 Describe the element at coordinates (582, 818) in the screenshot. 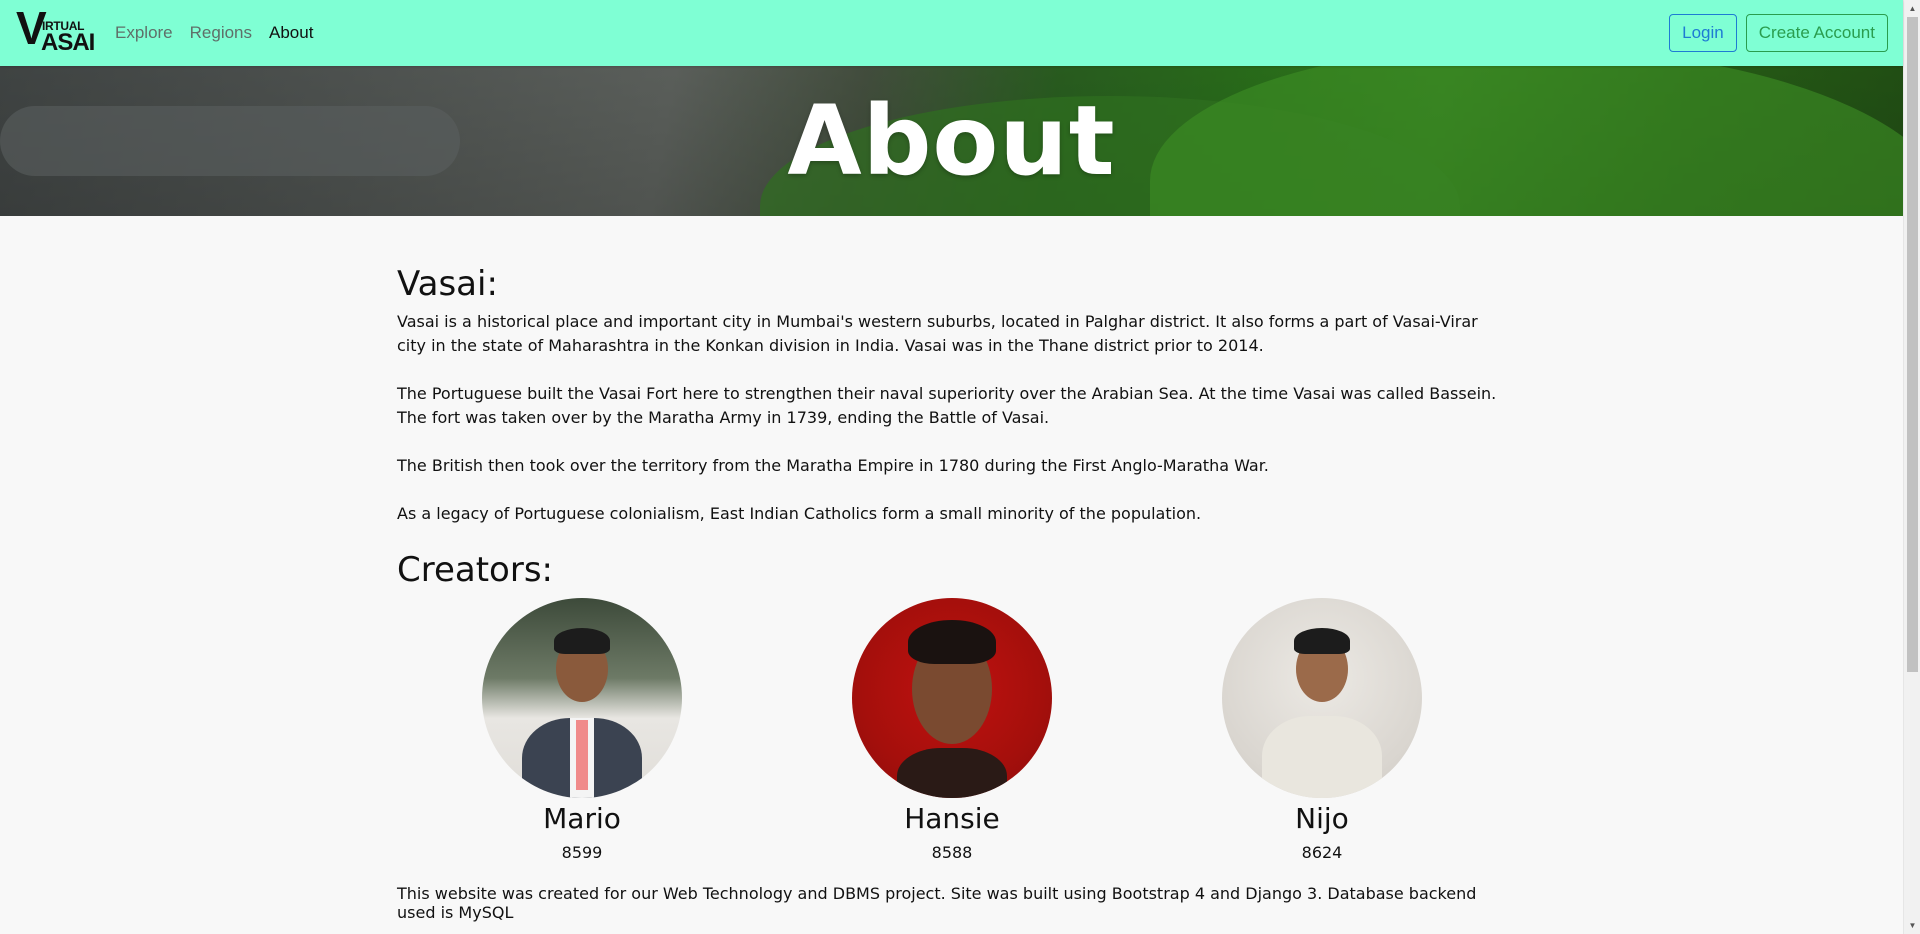

I see `creator-name: Mario` at that location.